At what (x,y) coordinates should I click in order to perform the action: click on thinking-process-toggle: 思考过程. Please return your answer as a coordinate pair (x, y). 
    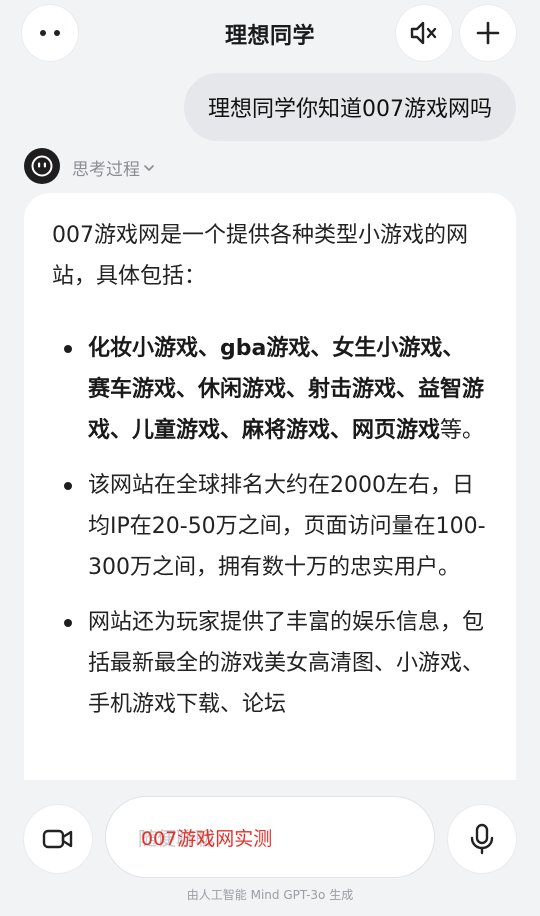
    Looking at the image, I should click on (113, 167).